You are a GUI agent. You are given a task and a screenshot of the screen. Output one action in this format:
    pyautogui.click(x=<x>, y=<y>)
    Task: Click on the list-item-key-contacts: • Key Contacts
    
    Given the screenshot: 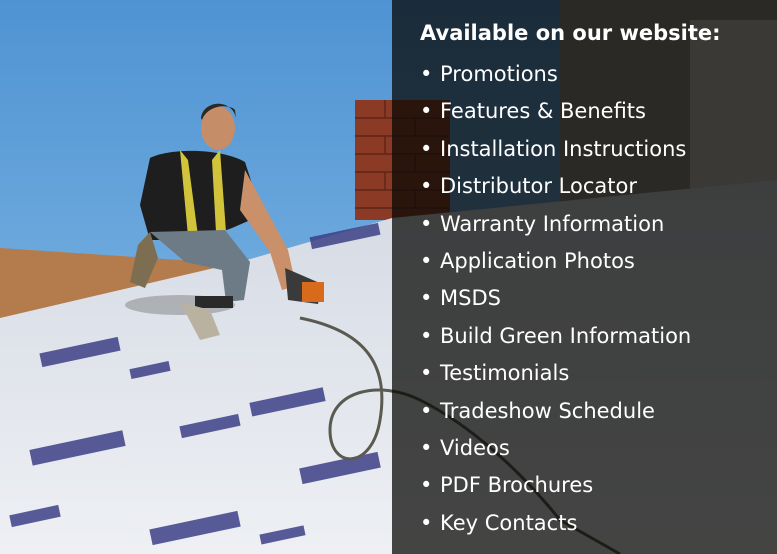 What is the action you would take?
    pyautogui.click(x=555, y=523)
    